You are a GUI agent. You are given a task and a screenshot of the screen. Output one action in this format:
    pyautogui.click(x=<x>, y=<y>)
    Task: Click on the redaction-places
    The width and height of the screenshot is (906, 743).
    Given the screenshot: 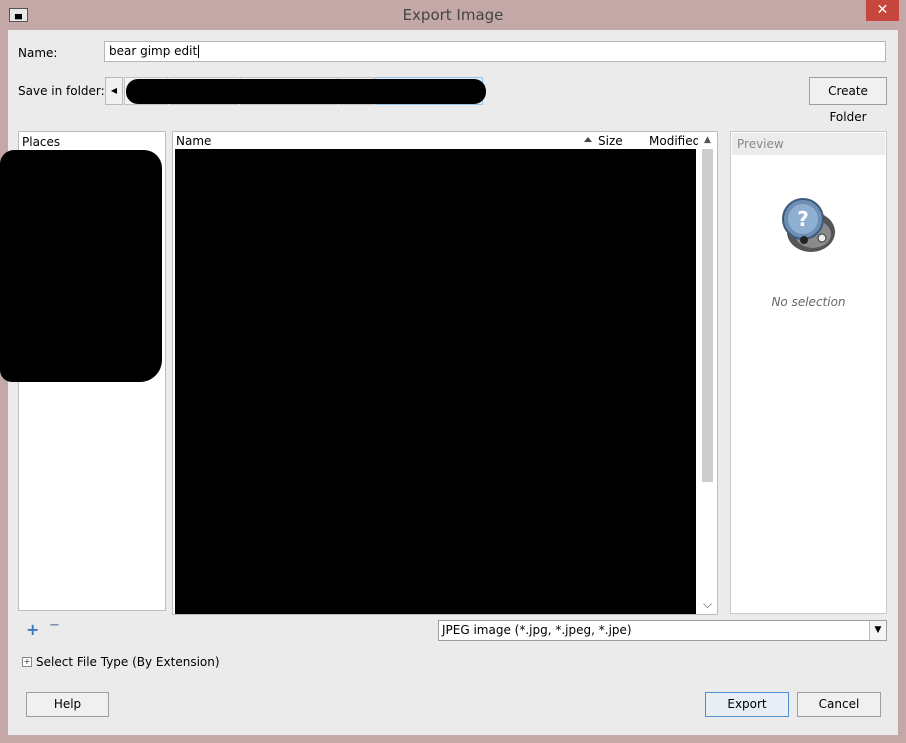 What is the action you would take?
    pyautogui.click(x=81, y=266)
    